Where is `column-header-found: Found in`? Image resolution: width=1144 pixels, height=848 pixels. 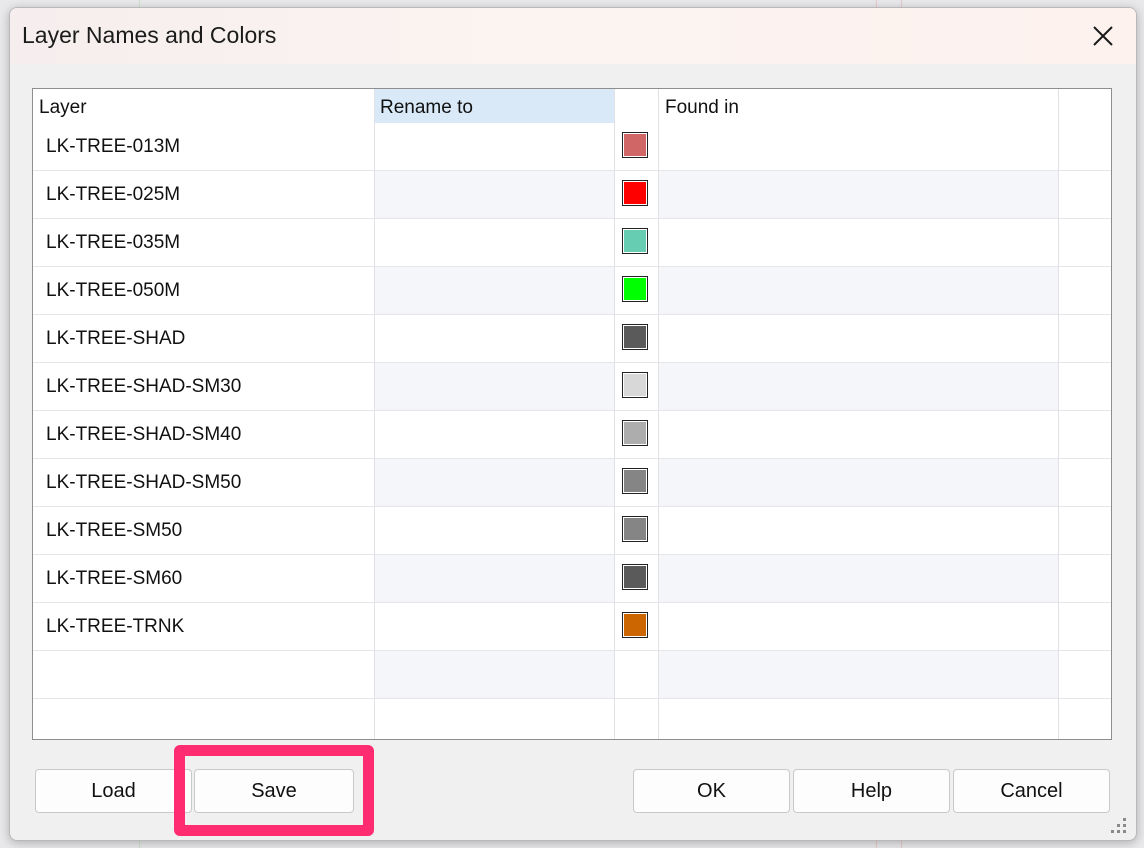
column-header-found: Found in is located at coordinates (859, 106).